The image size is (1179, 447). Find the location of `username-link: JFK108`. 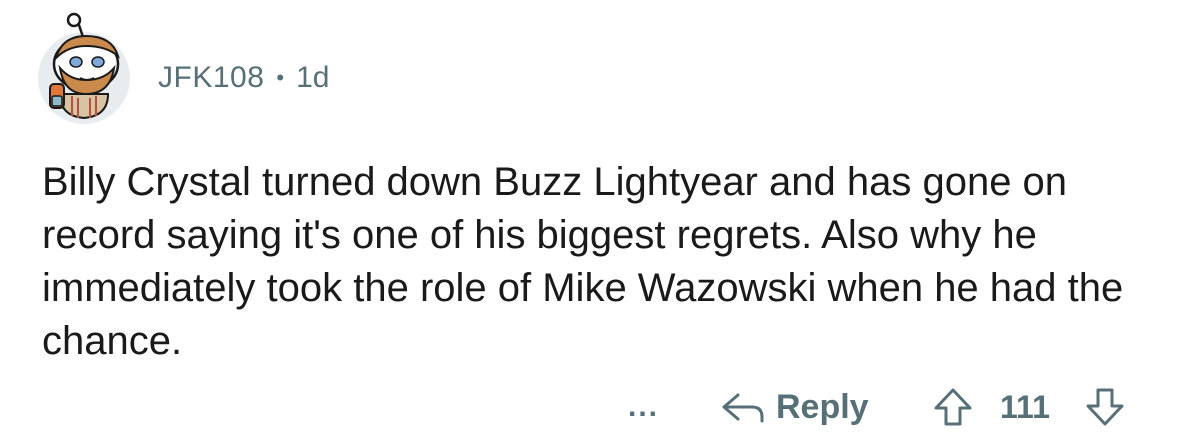

username-link: JFK108 is located at coordinates (211, 78).